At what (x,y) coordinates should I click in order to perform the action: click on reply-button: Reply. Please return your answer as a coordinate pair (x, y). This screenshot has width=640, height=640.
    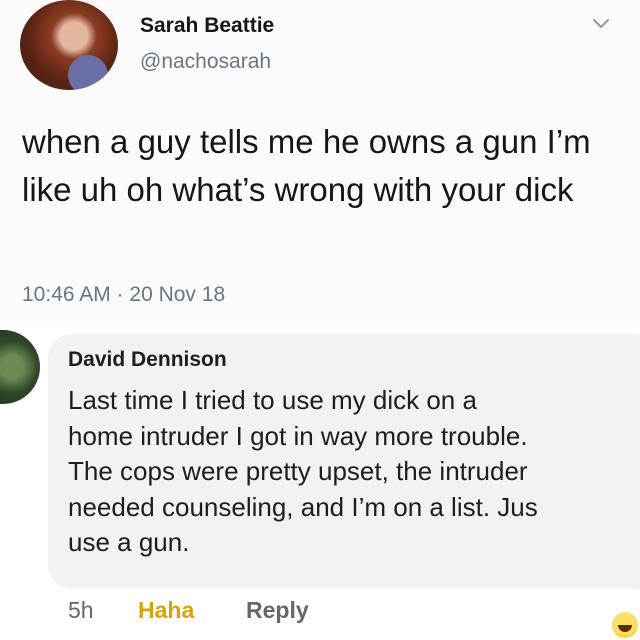
    Looking at the image, I should click on (277, 610).